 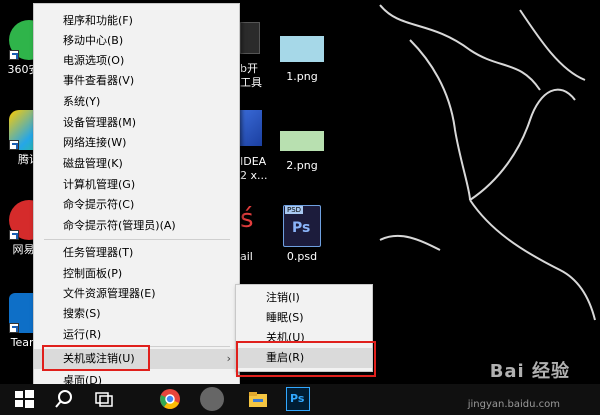 What do you see at coordinates (136, 81) in the screenshot?
I see `menu-item-event-viewer: 事件查看器(V)` at bounding box center [136, 81].